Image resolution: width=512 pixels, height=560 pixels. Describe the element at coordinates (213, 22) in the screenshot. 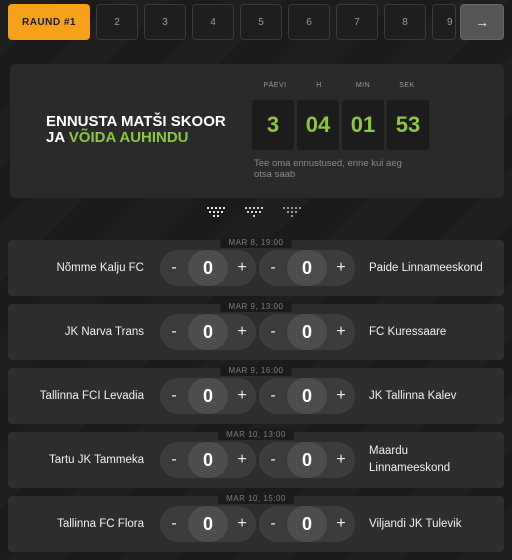

I see `round-tab-4: 4` at that location.